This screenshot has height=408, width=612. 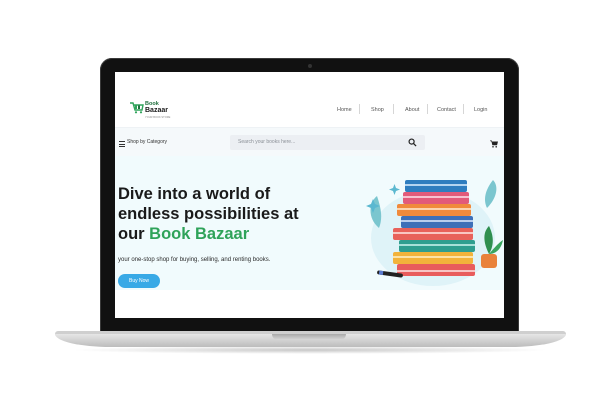 What do you see at coordinates (123, 144) in the screenshot?
I see `hamburger-menu-icon` at bounding box center [123, 144].